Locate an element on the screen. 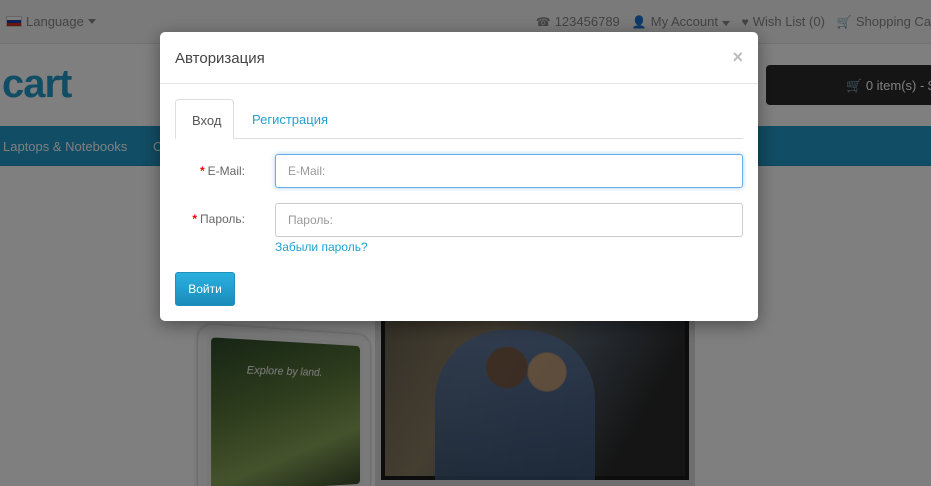  password-label: * Пароль: is located at coordinates (218, 219).